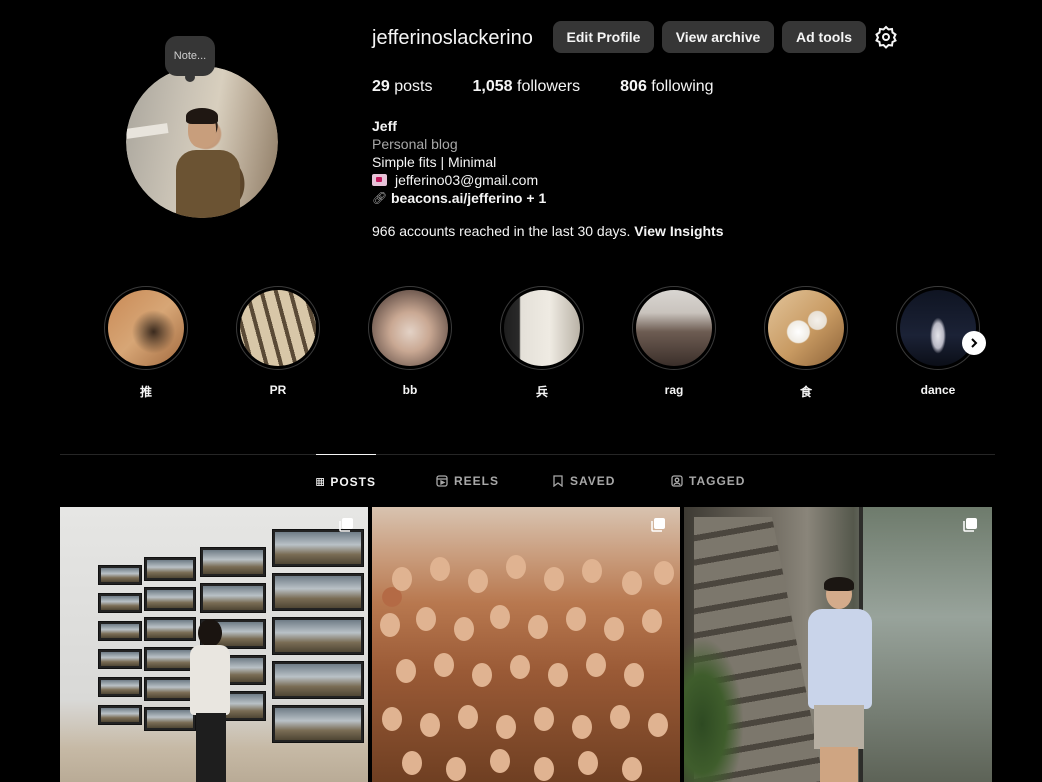  I want to click on followers-stat: 1,058 followers, so click(527, 87).